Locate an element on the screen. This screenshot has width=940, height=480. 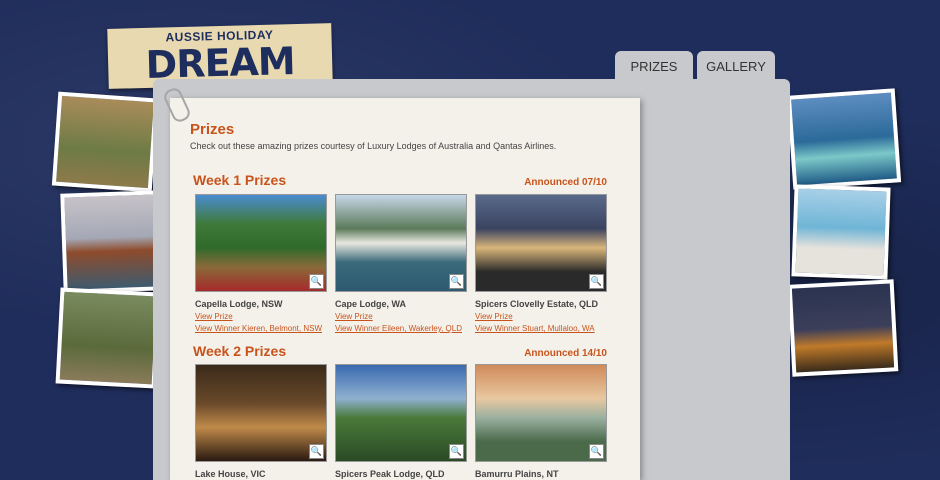
prize-name: Cape Lodge, WA is located at coordinates (371, 304).